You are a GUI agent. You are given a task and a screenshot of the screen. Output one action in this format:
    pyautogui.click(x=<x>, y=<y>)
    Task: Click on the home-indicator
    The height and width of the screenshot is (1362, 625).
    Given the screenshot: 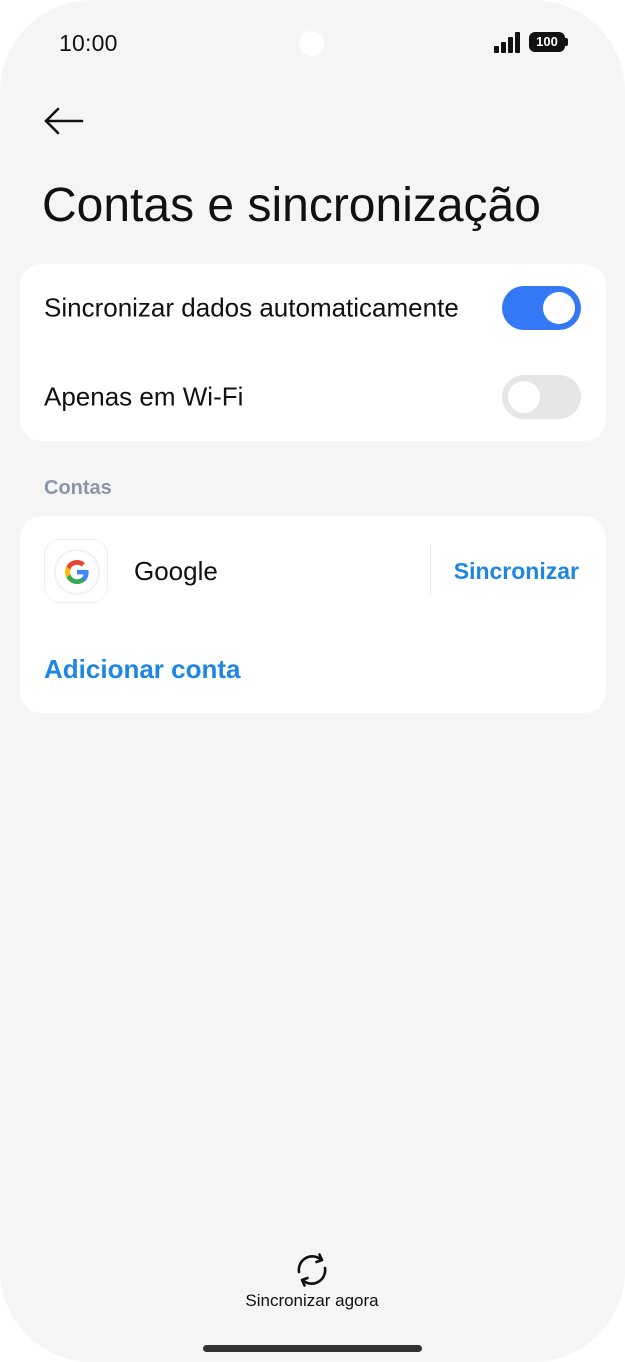 What is the action you would take?
    pyautogui.click(x=312, y=1348)
    